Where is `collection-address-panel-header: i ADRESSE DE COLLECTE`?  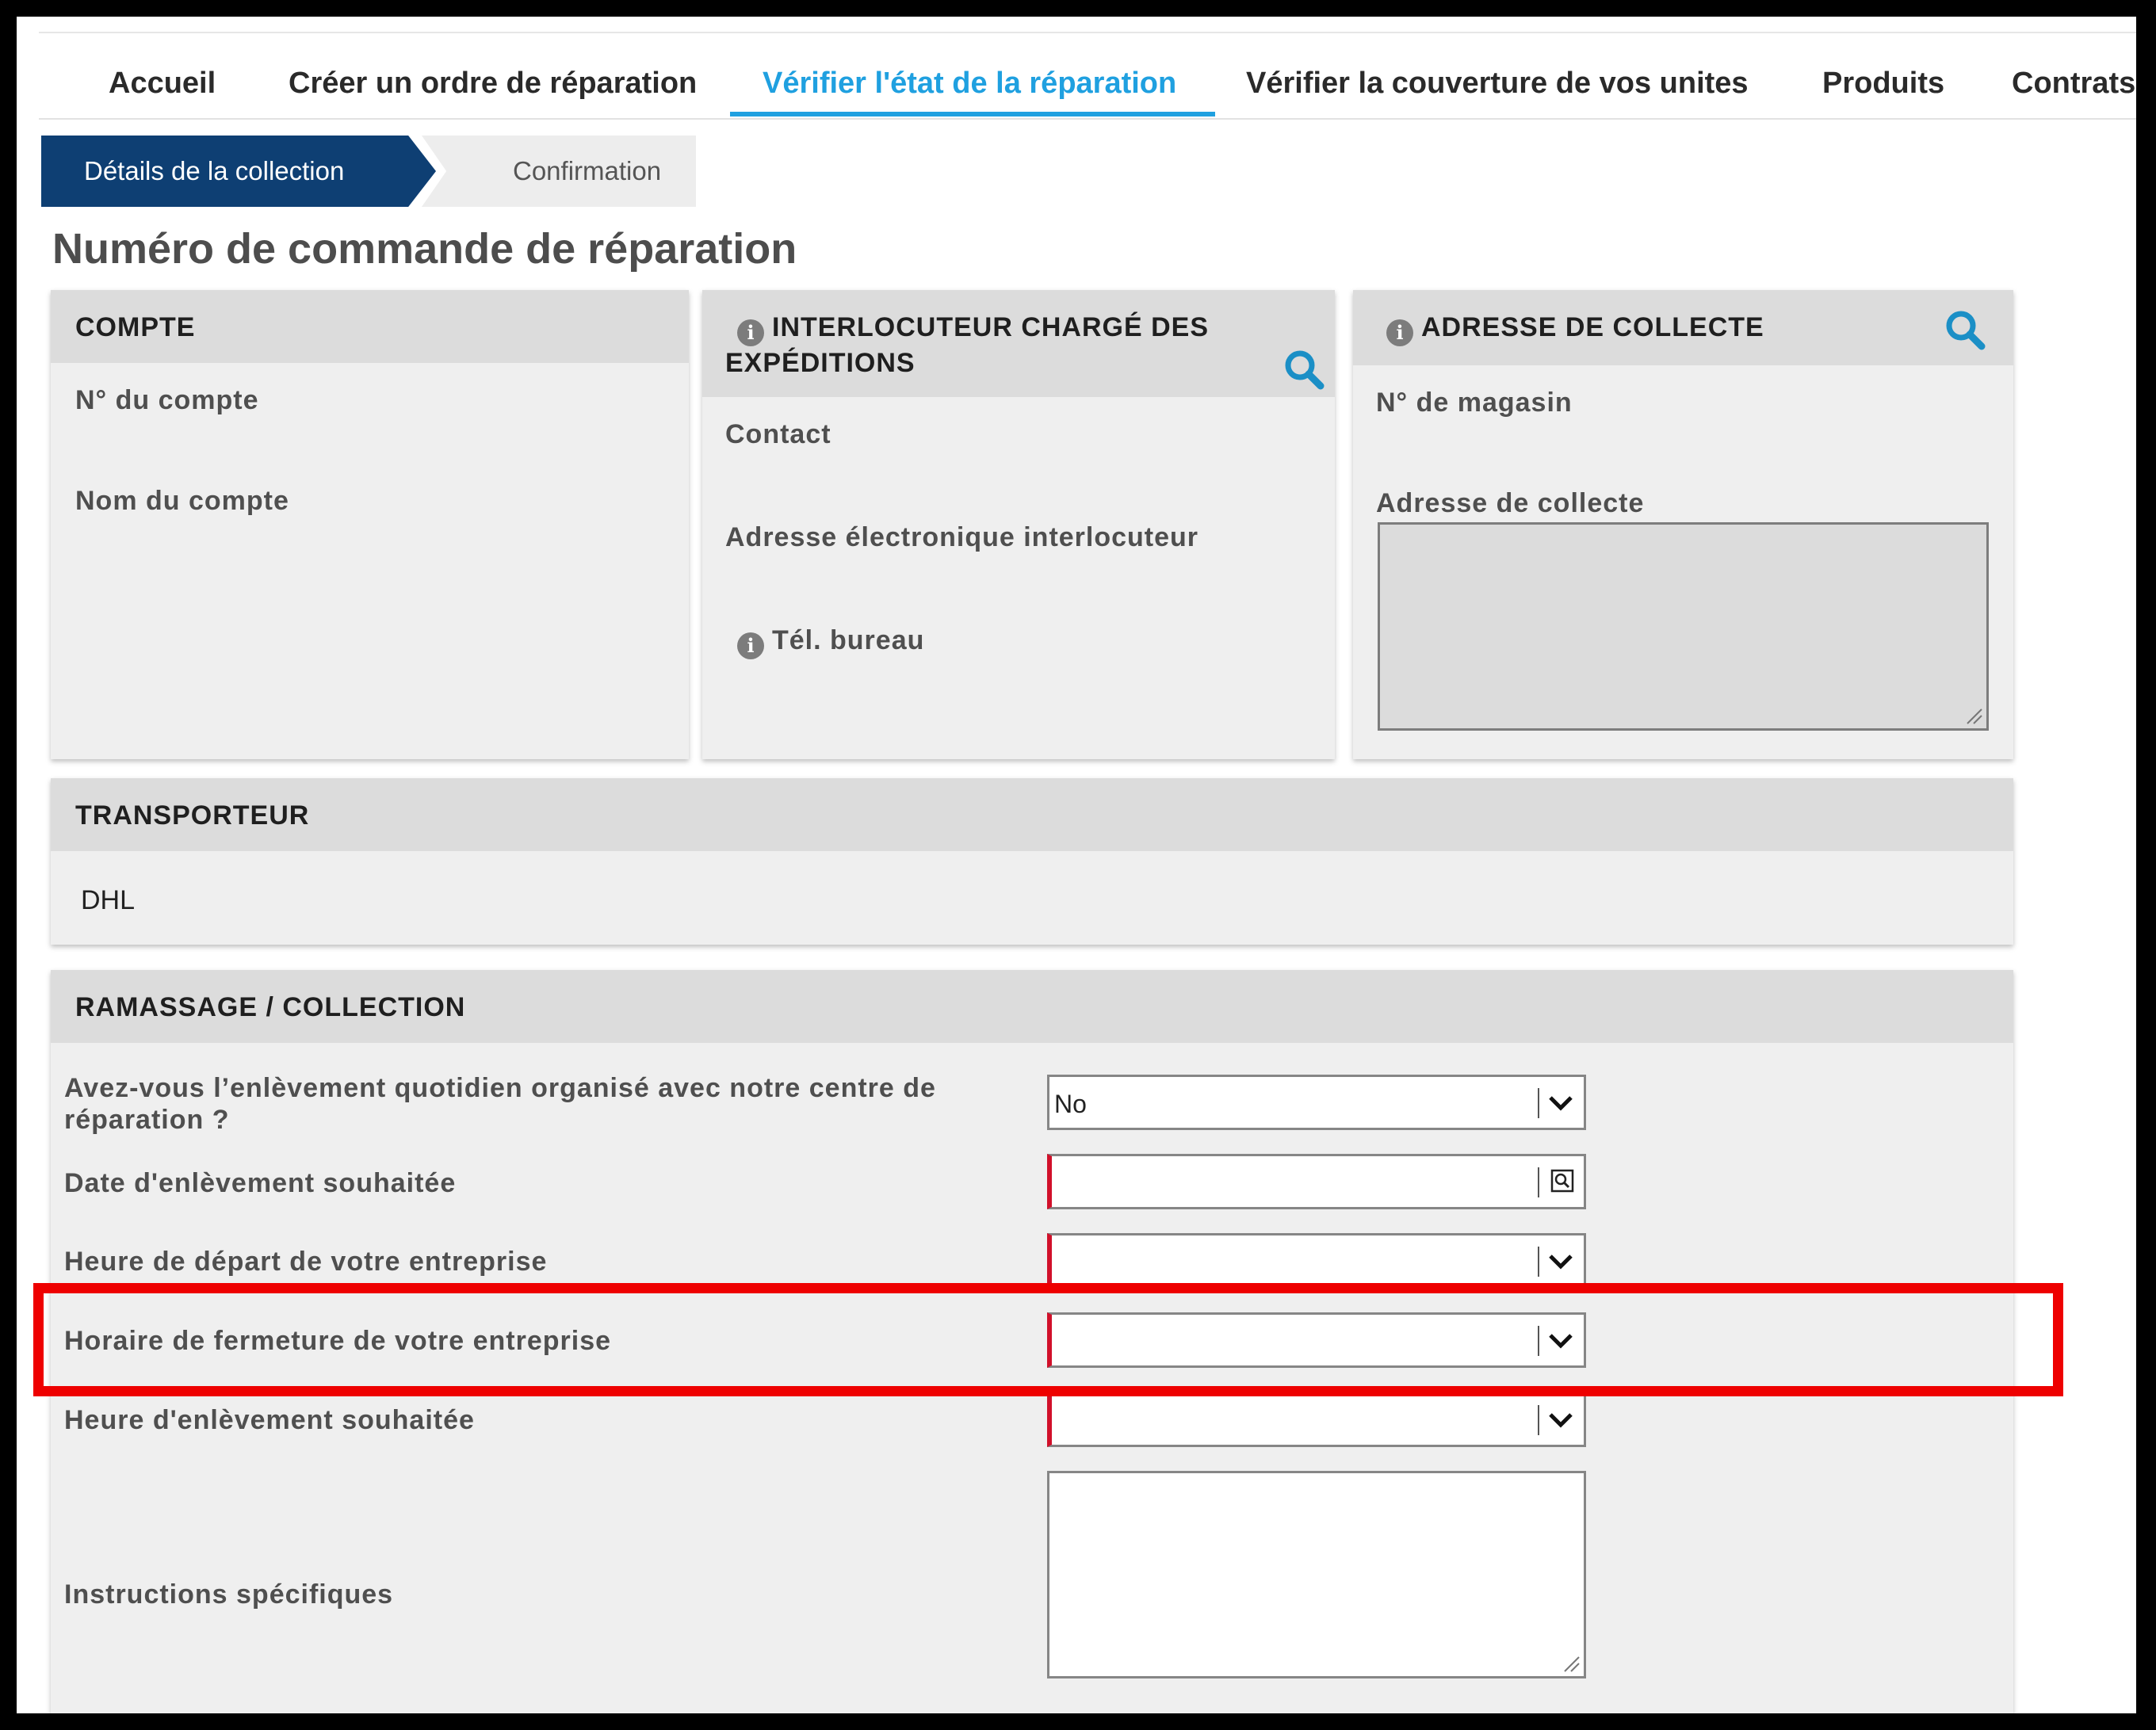
collection-address-panel-header: i ADRESSE DE COLLECTE is located at coordinates (1683, 327).